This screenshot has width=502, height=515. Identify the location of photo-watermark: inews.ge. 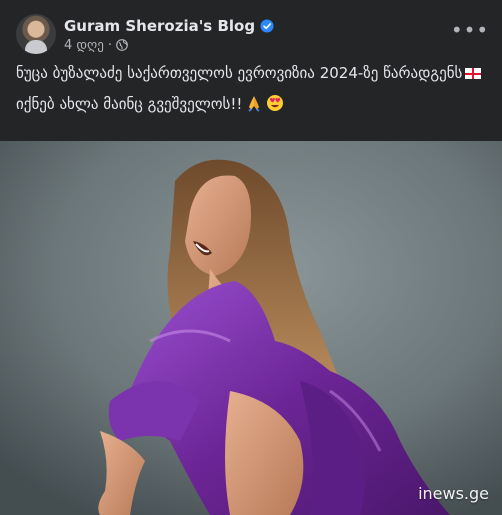
(453, 493).